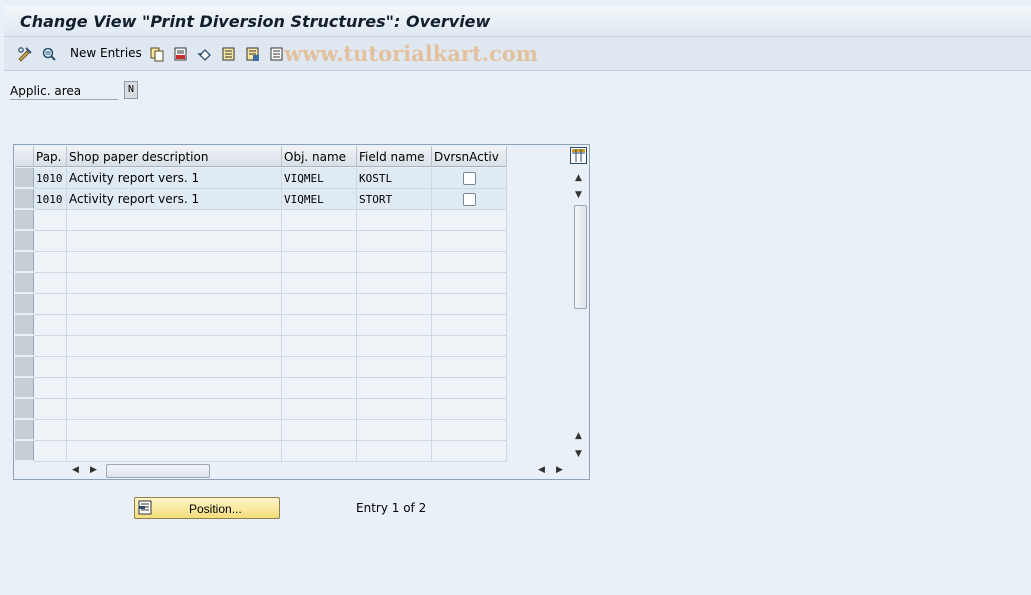  I want to click on undo-icon, so click(205, 54).